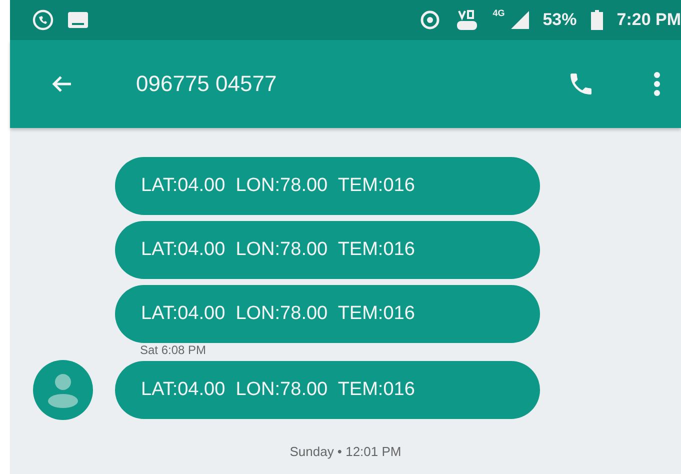 The image size is (681, 474). Describe the element at coordinates (498, 13) in the screenshot. I see `network-type-label: 4G` at that location.